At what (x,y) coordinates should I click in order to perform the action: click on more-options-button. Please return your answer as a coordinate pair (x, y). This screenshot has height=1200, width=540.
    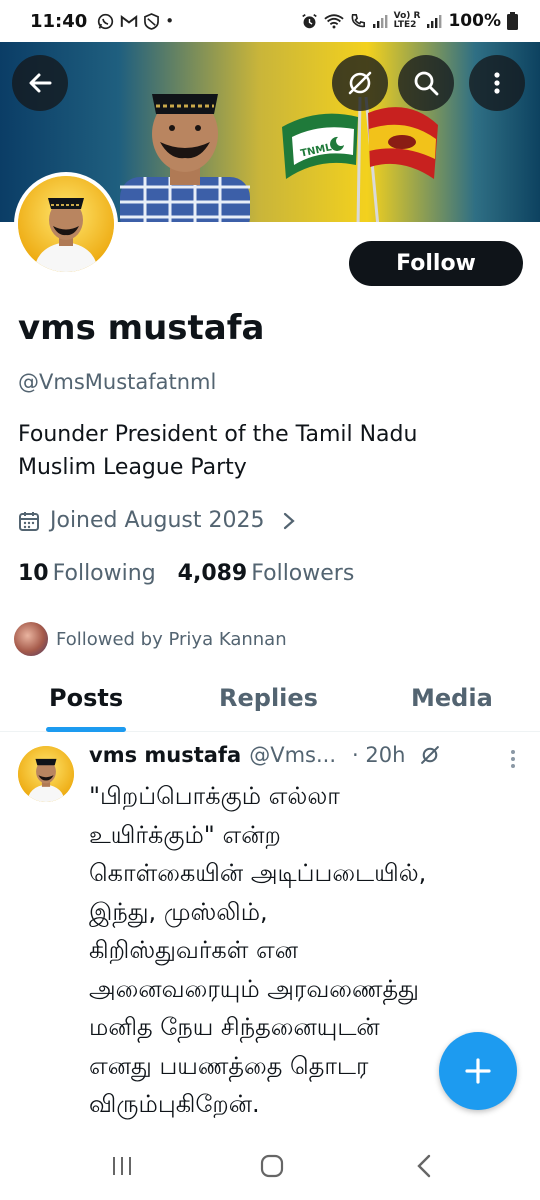
    Looking at the image, I should click on (497, 83).